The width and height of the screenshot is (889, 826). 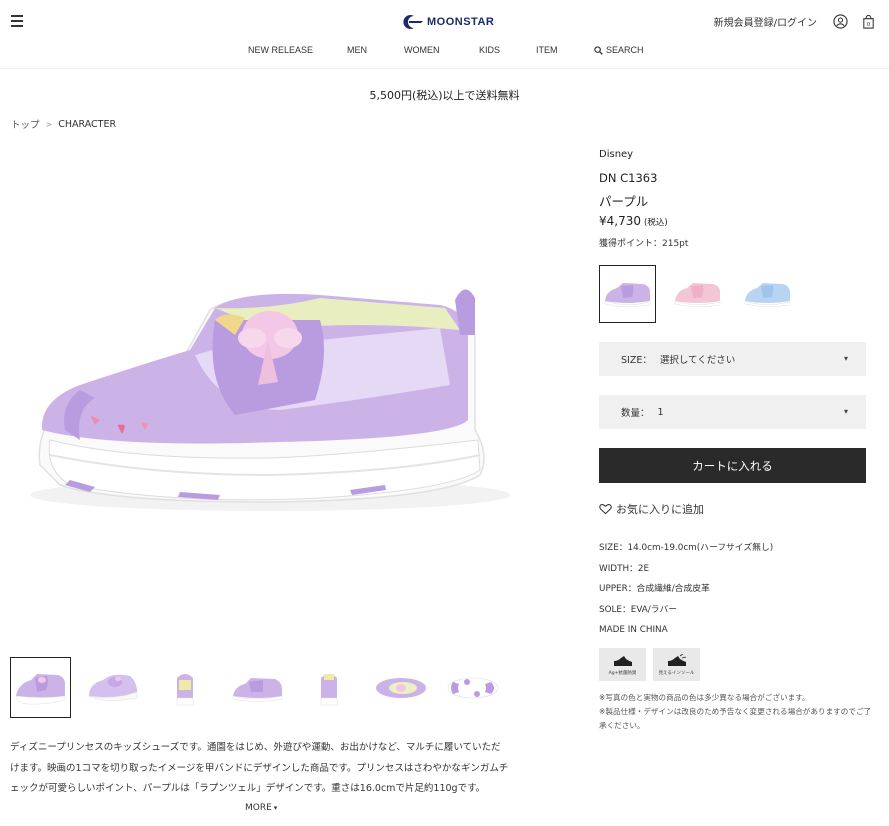 I want to click on color-swatches, so click(x=697, y=294).